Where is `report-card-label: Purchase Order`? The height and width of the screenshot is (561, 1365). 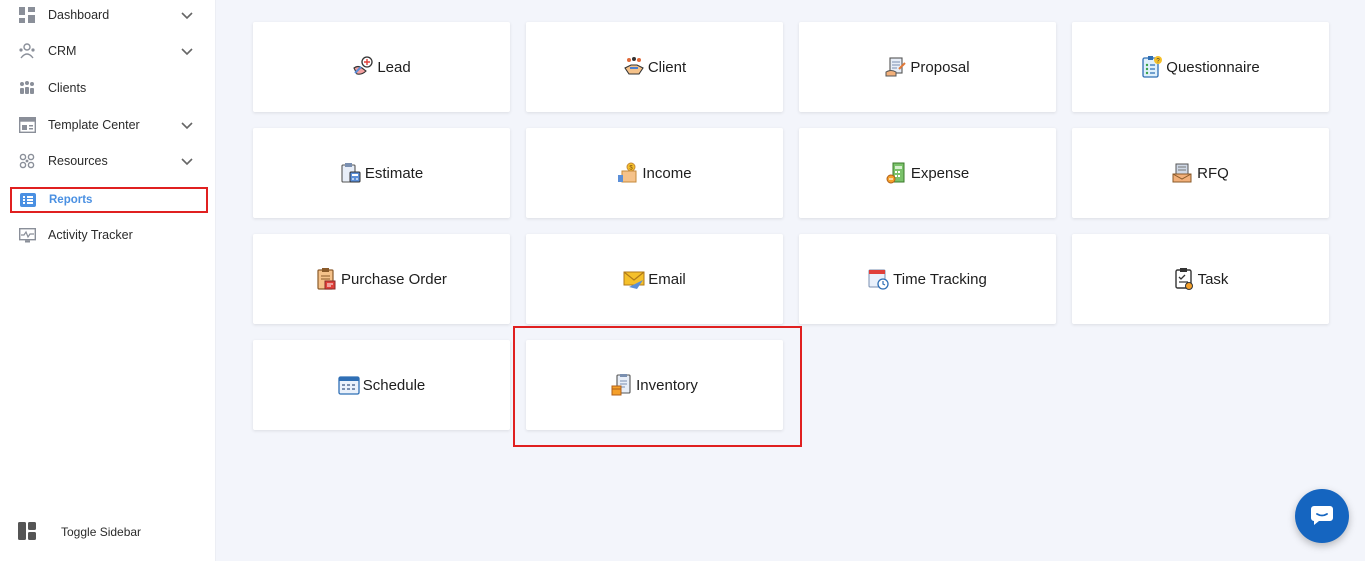
report-card-label: Purchase Order is located at coordinates (394, 279).